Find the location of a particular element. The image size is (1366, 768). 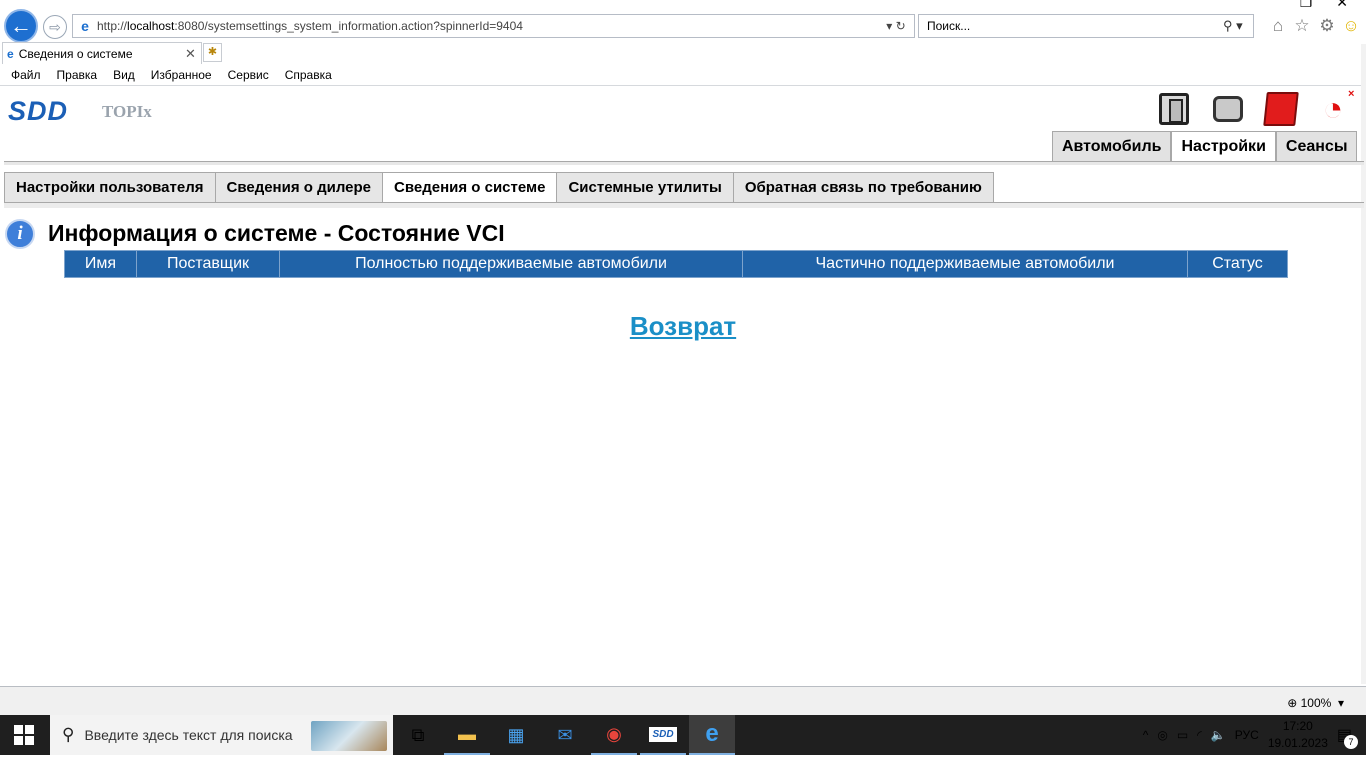

ie-tab-icon: e is located at coordinates (10, 53).